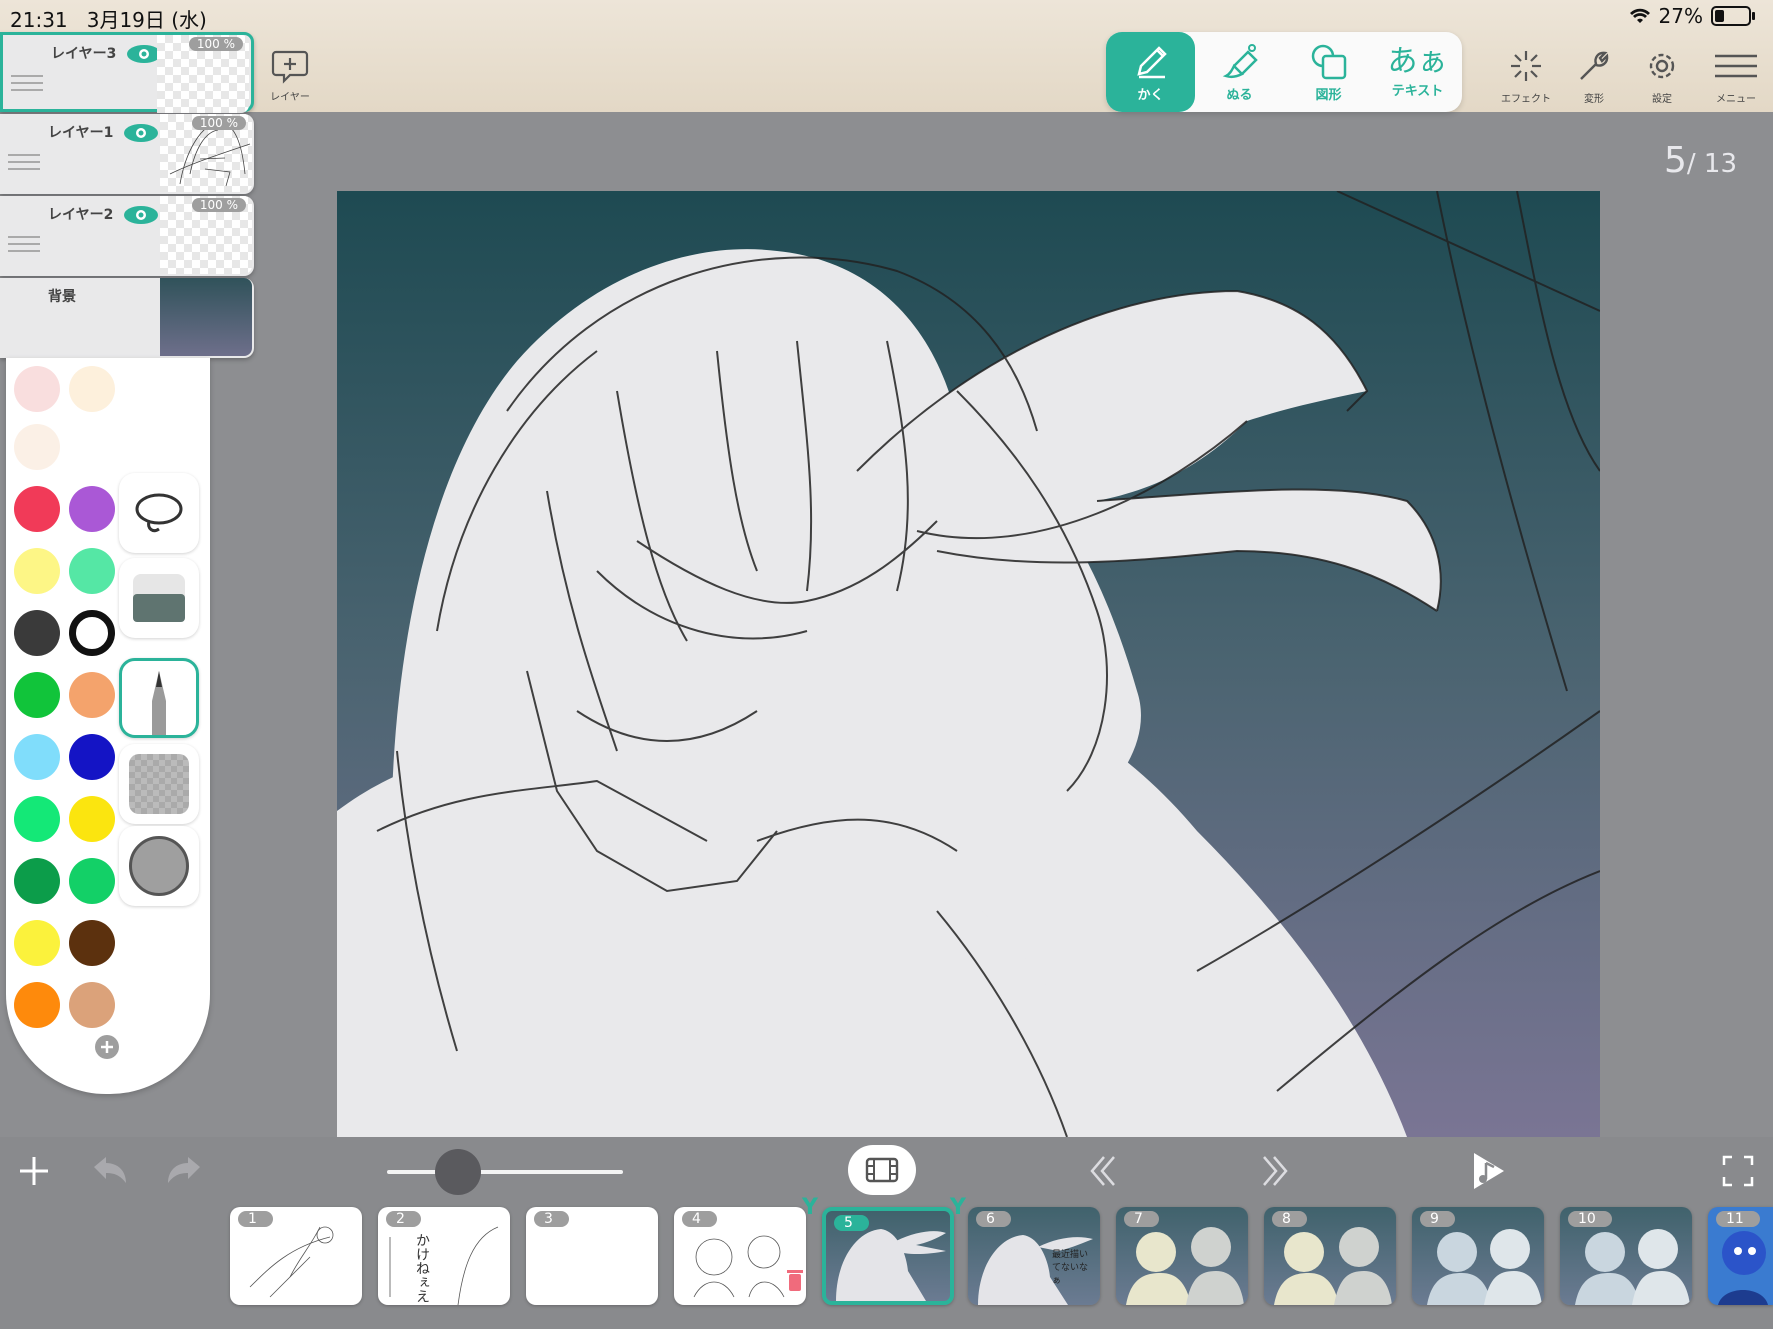 This screenshot has height=1329, width=1773. Describe the element at coordinates (1526, 76) in the screenshot. I see `effect-button: エフェクト` at that location.